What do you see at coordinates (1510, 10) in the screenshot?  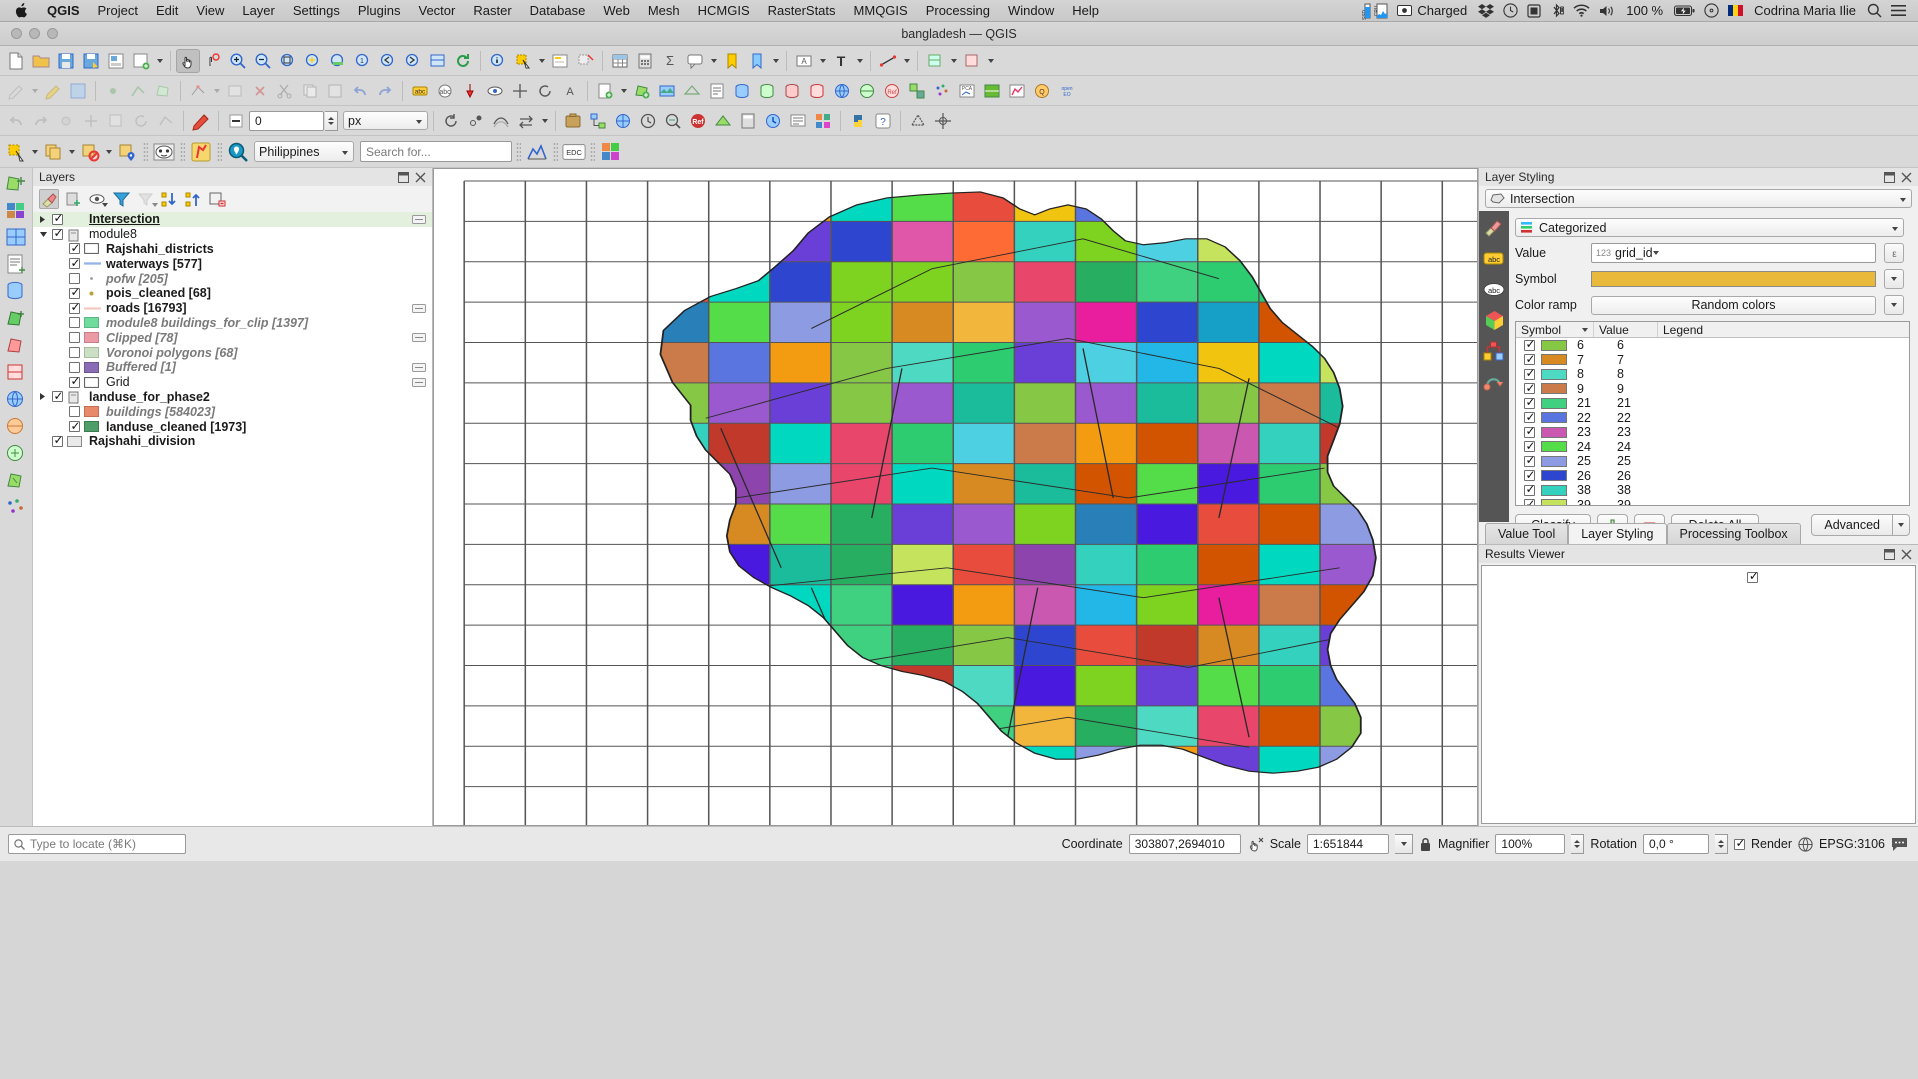 I see `time-machine-icon` at bounding box center [1510, 10].